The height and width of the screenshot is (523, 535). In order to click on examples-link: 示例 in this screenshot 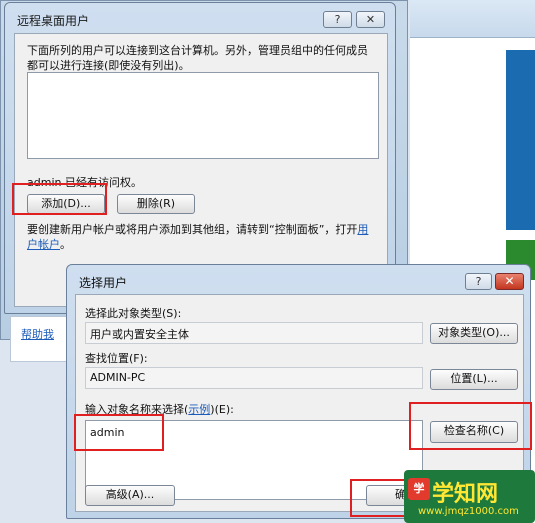, I will do `click(199, 409)`.